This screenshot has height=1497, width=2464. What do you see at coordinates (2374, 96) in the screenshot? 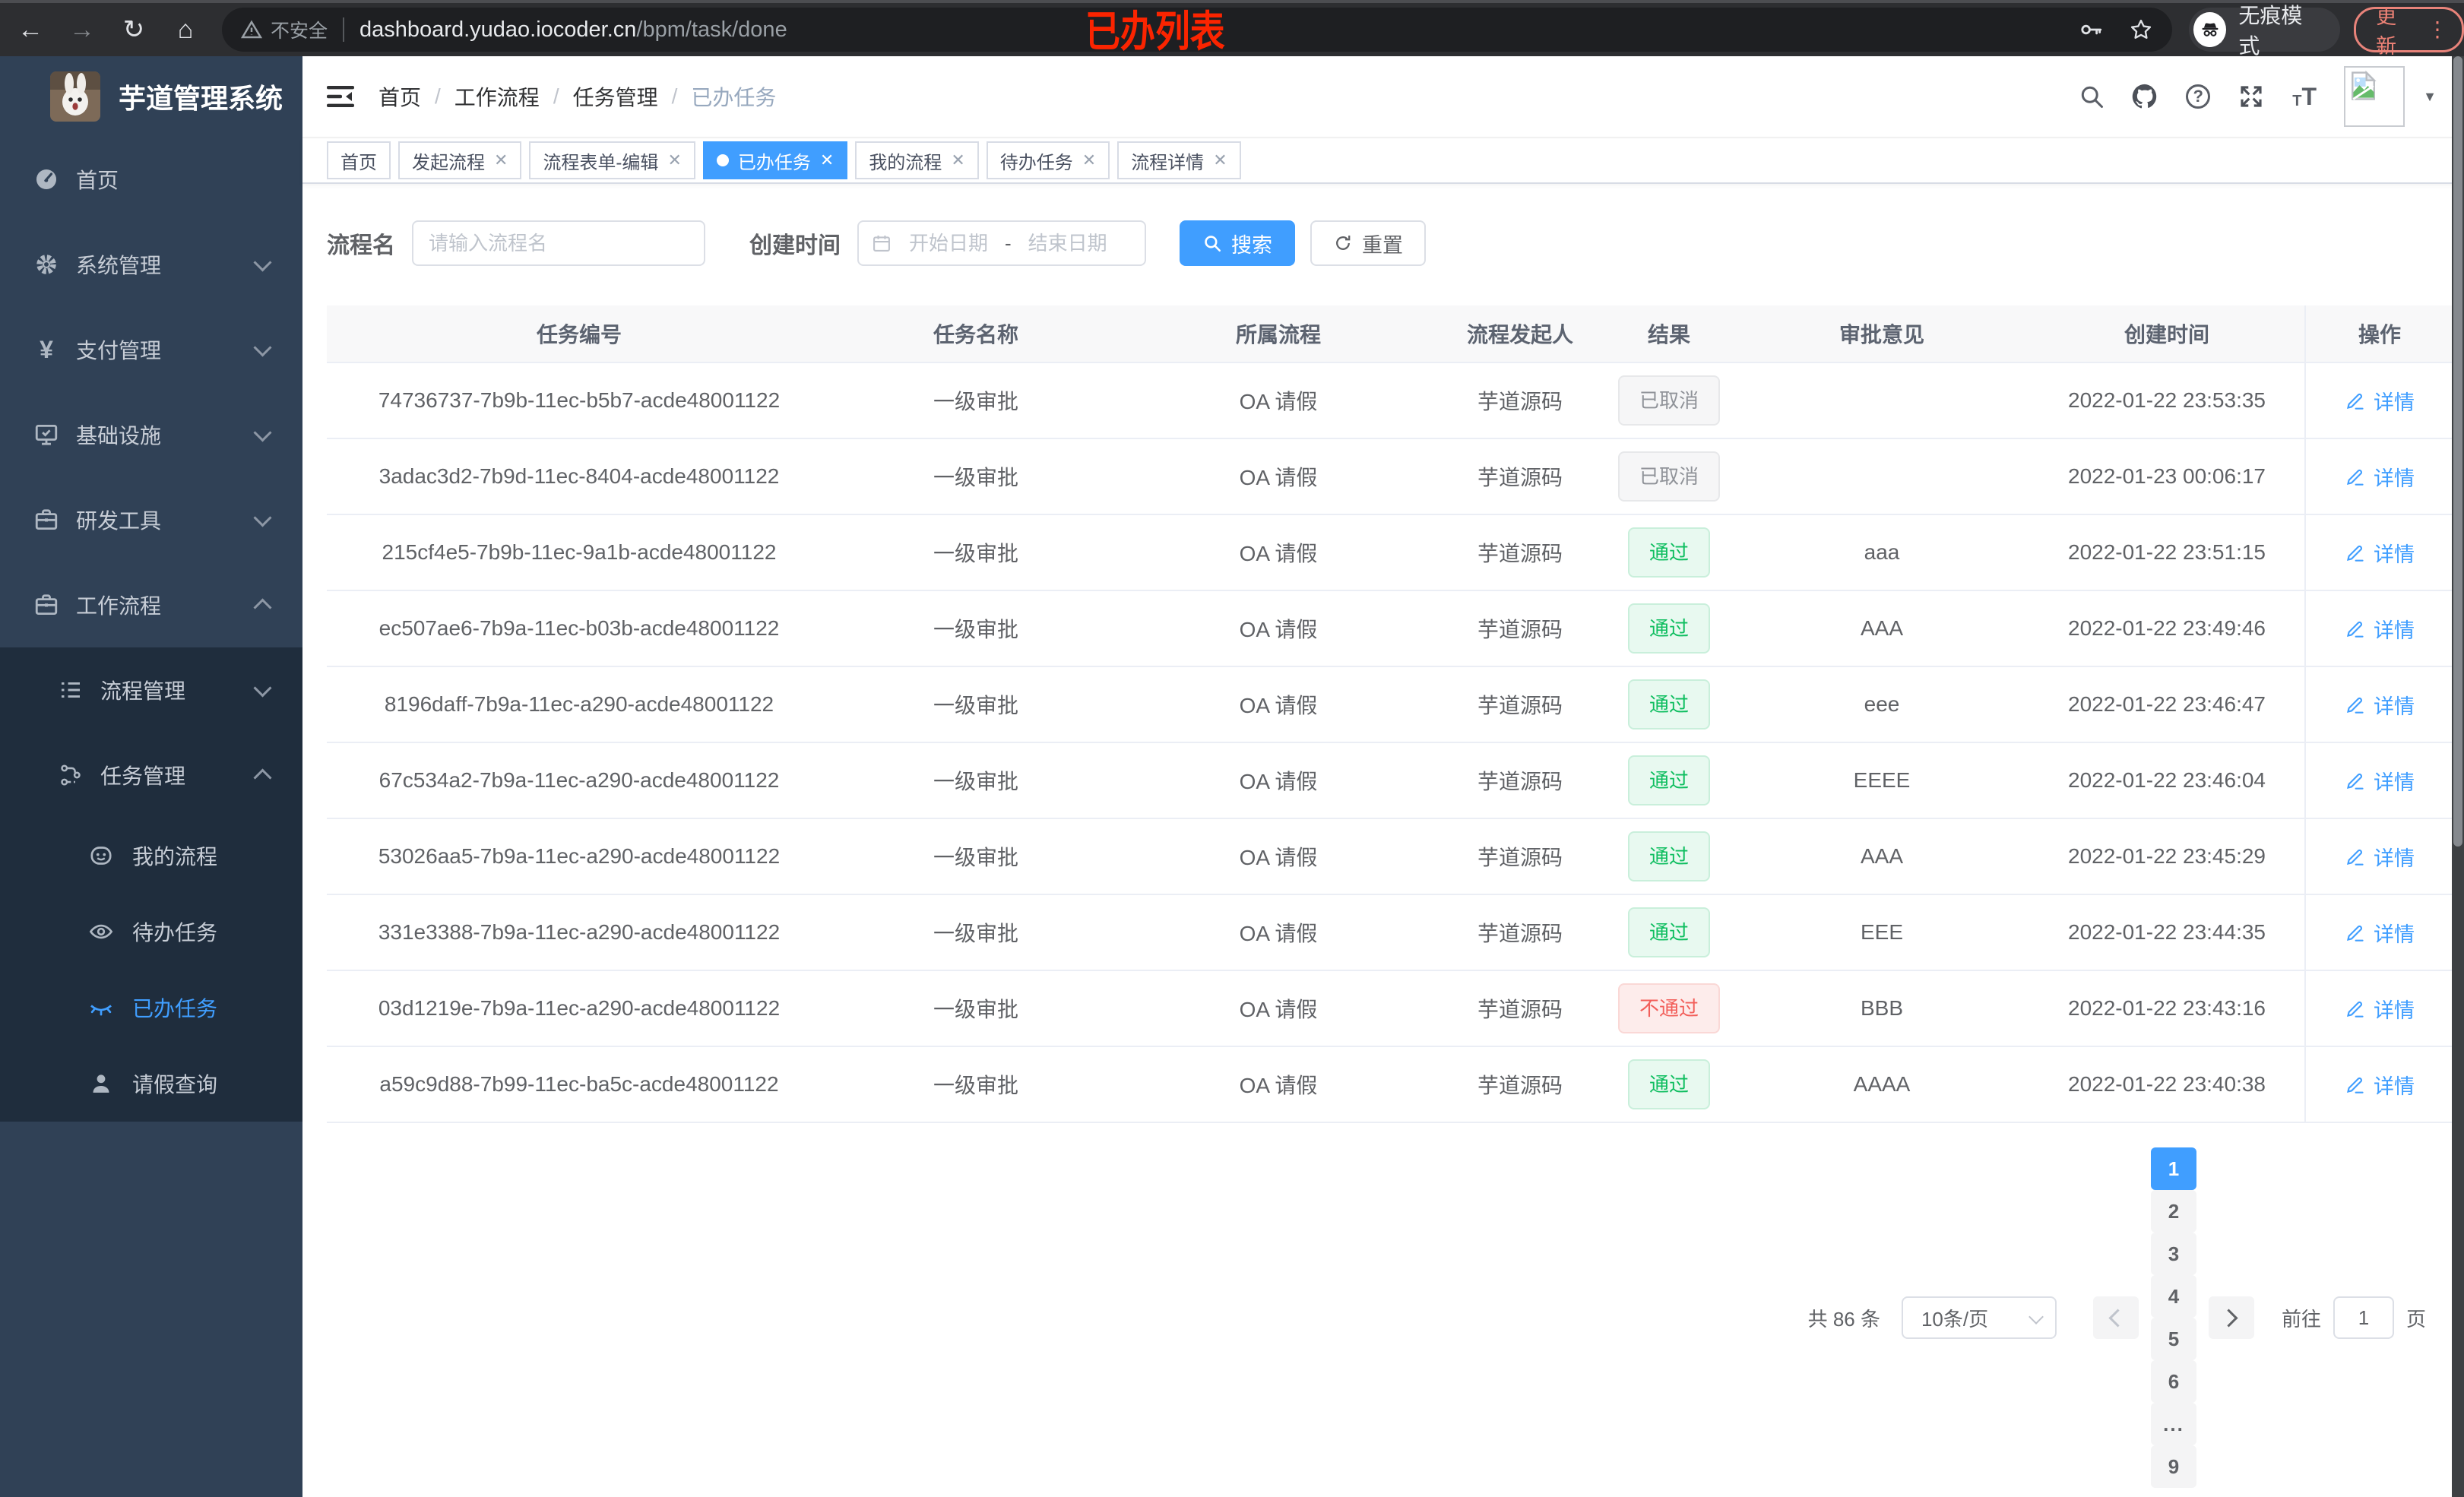
I see `user-avatar` at bounding box center [2374, 96].